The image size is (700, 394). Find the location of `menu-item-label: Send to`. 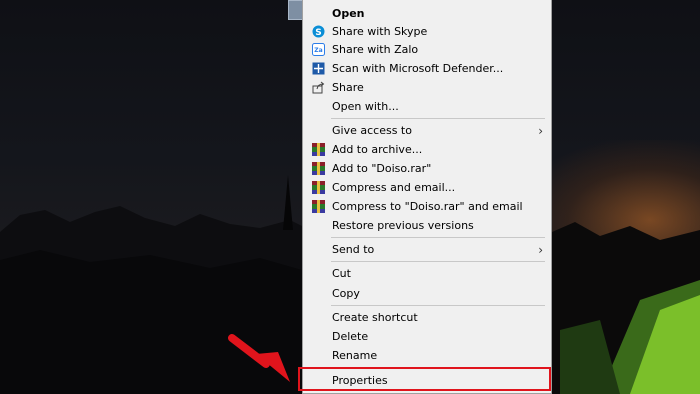

menu-item-label: Send to is located at coordinates (353, 249).